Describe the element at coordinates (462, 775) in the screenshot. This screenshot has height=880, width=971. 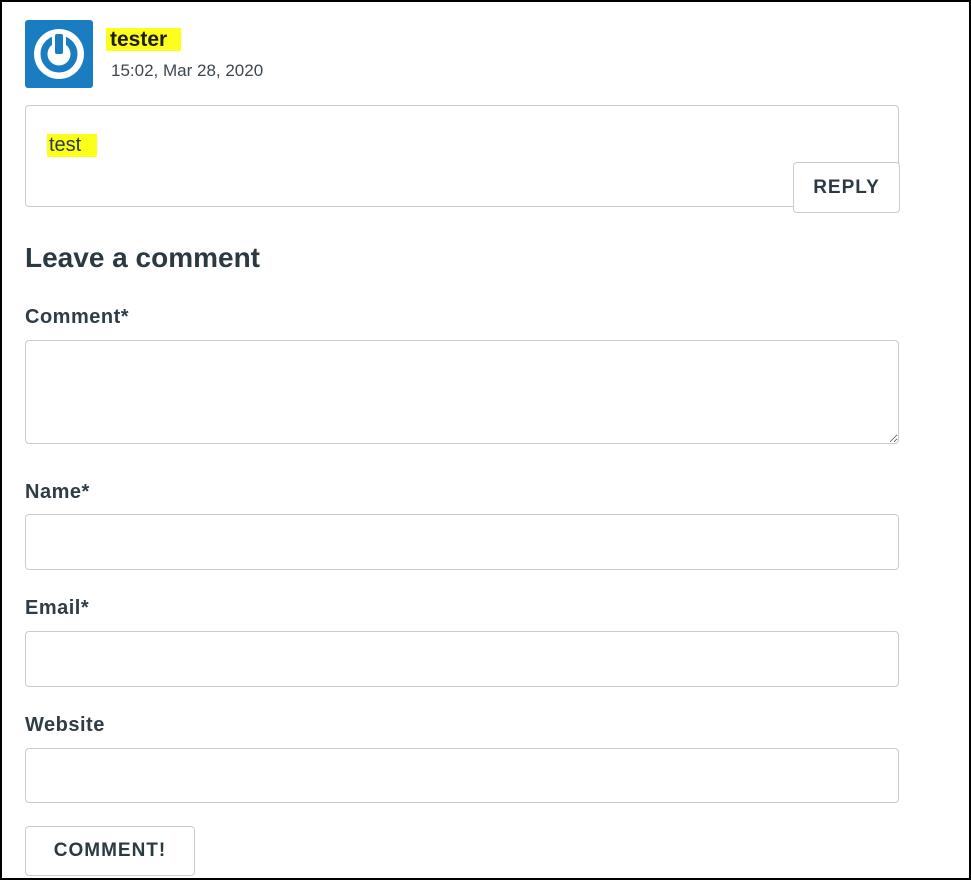
I see `website-input` at that location.